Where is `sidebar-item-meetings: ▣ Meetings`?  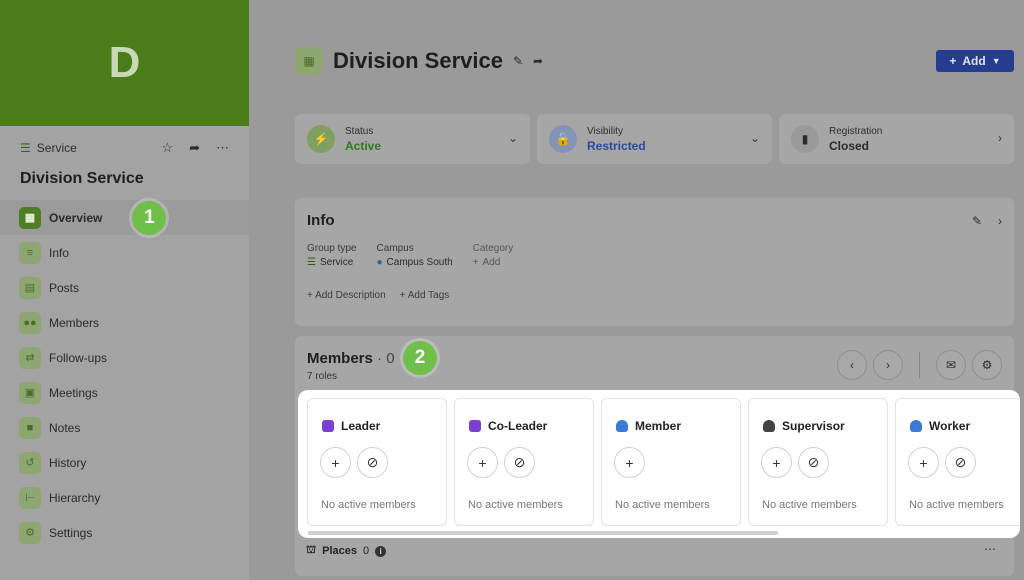
sidebar-item-meetings: ▣ Meetings is located at coordinates (124, 392).